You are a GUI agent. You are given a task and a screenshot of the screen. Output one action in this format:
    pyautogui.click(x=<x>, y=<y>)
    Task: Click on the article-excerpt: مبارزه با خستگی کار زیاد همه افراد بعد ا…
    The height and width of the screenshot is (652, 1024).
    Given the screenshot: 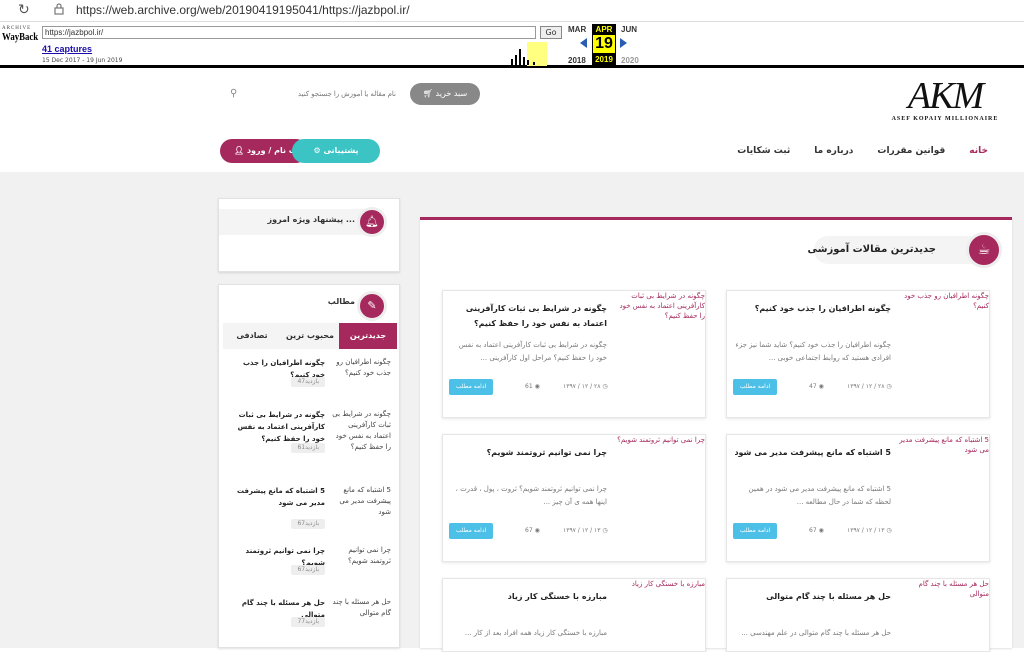 What is the action you would take?
    pyautogui.click(x=535, y=633)
    